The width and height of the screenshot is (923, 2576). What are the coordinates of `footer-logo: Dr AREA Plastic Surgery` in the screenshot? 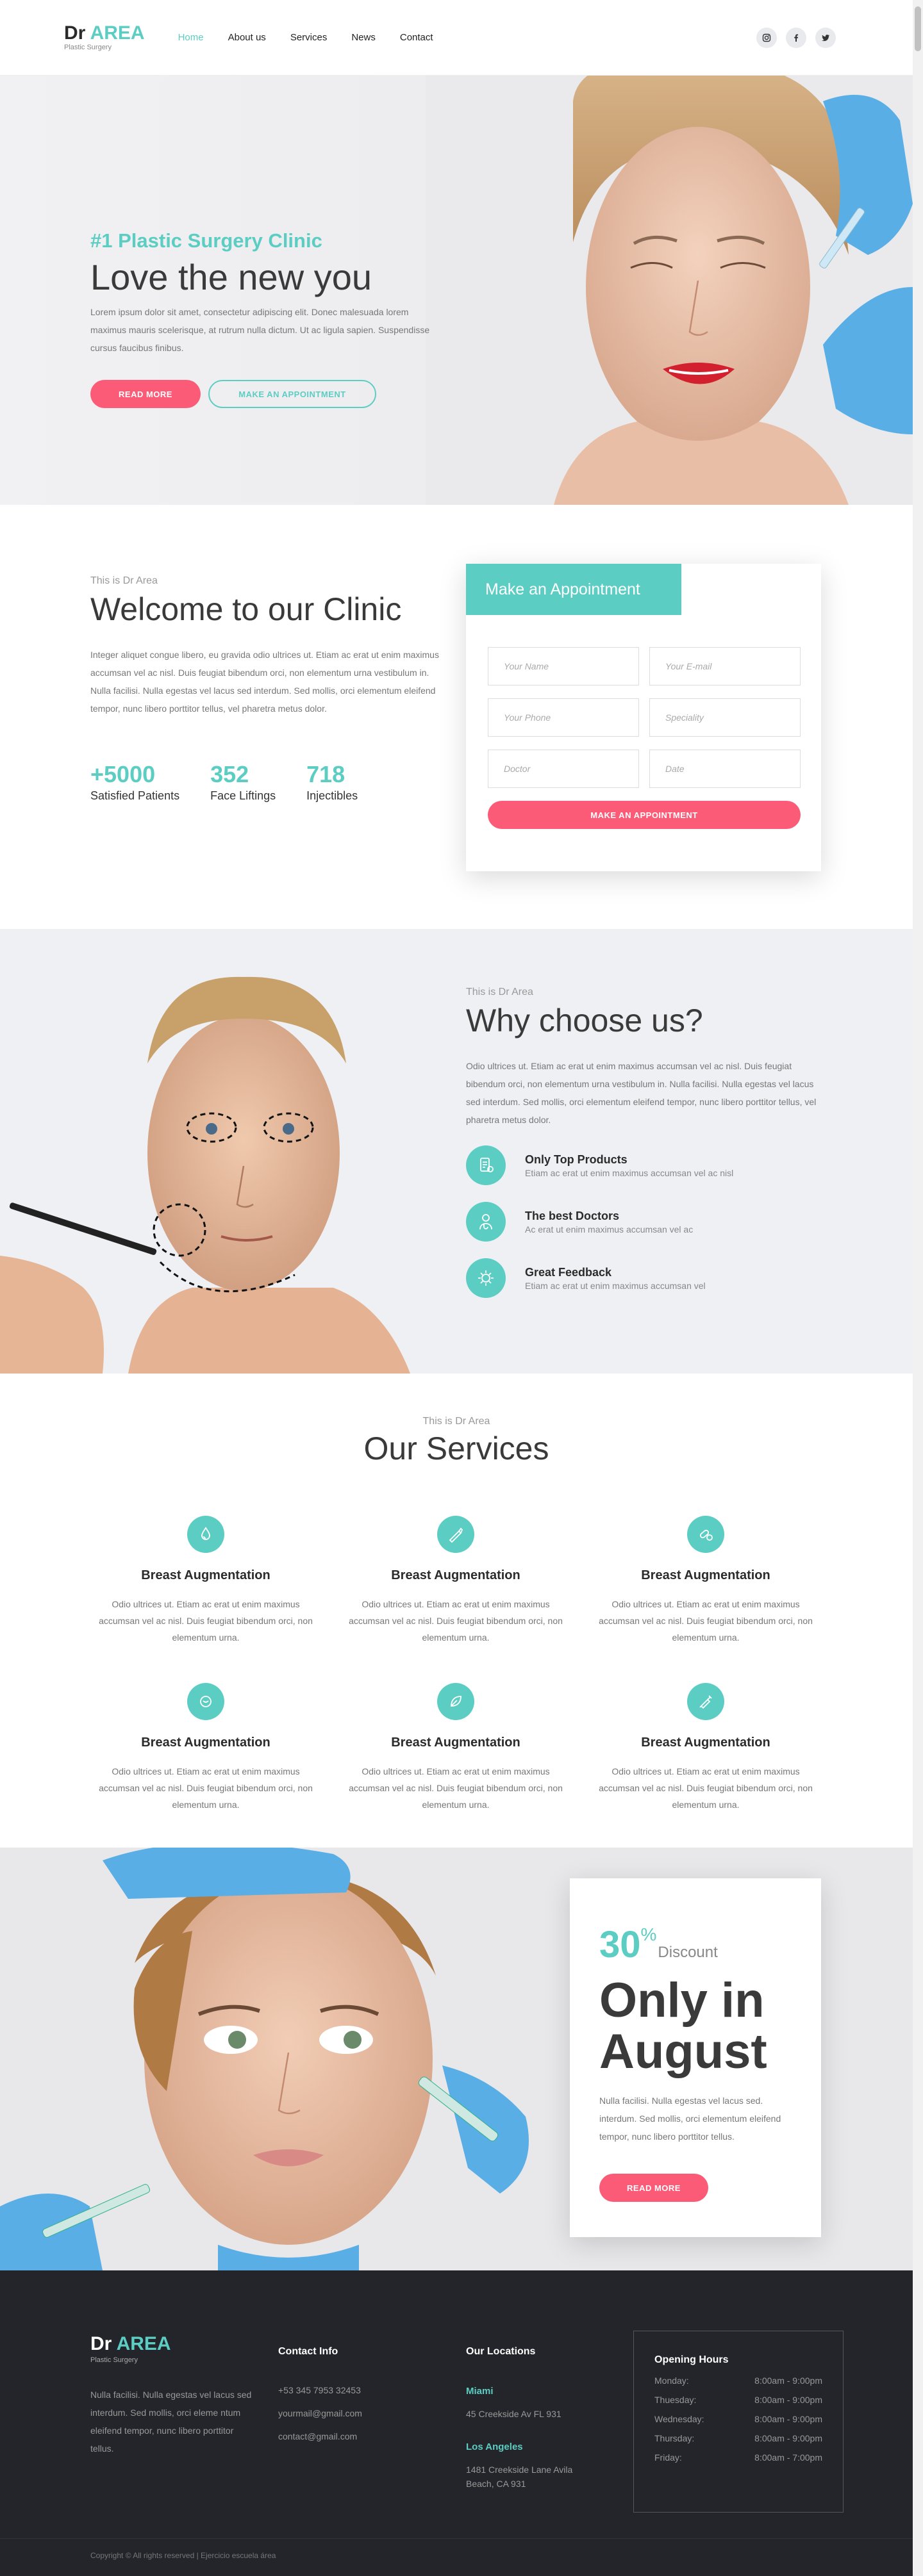 It's located at (174, 2349).